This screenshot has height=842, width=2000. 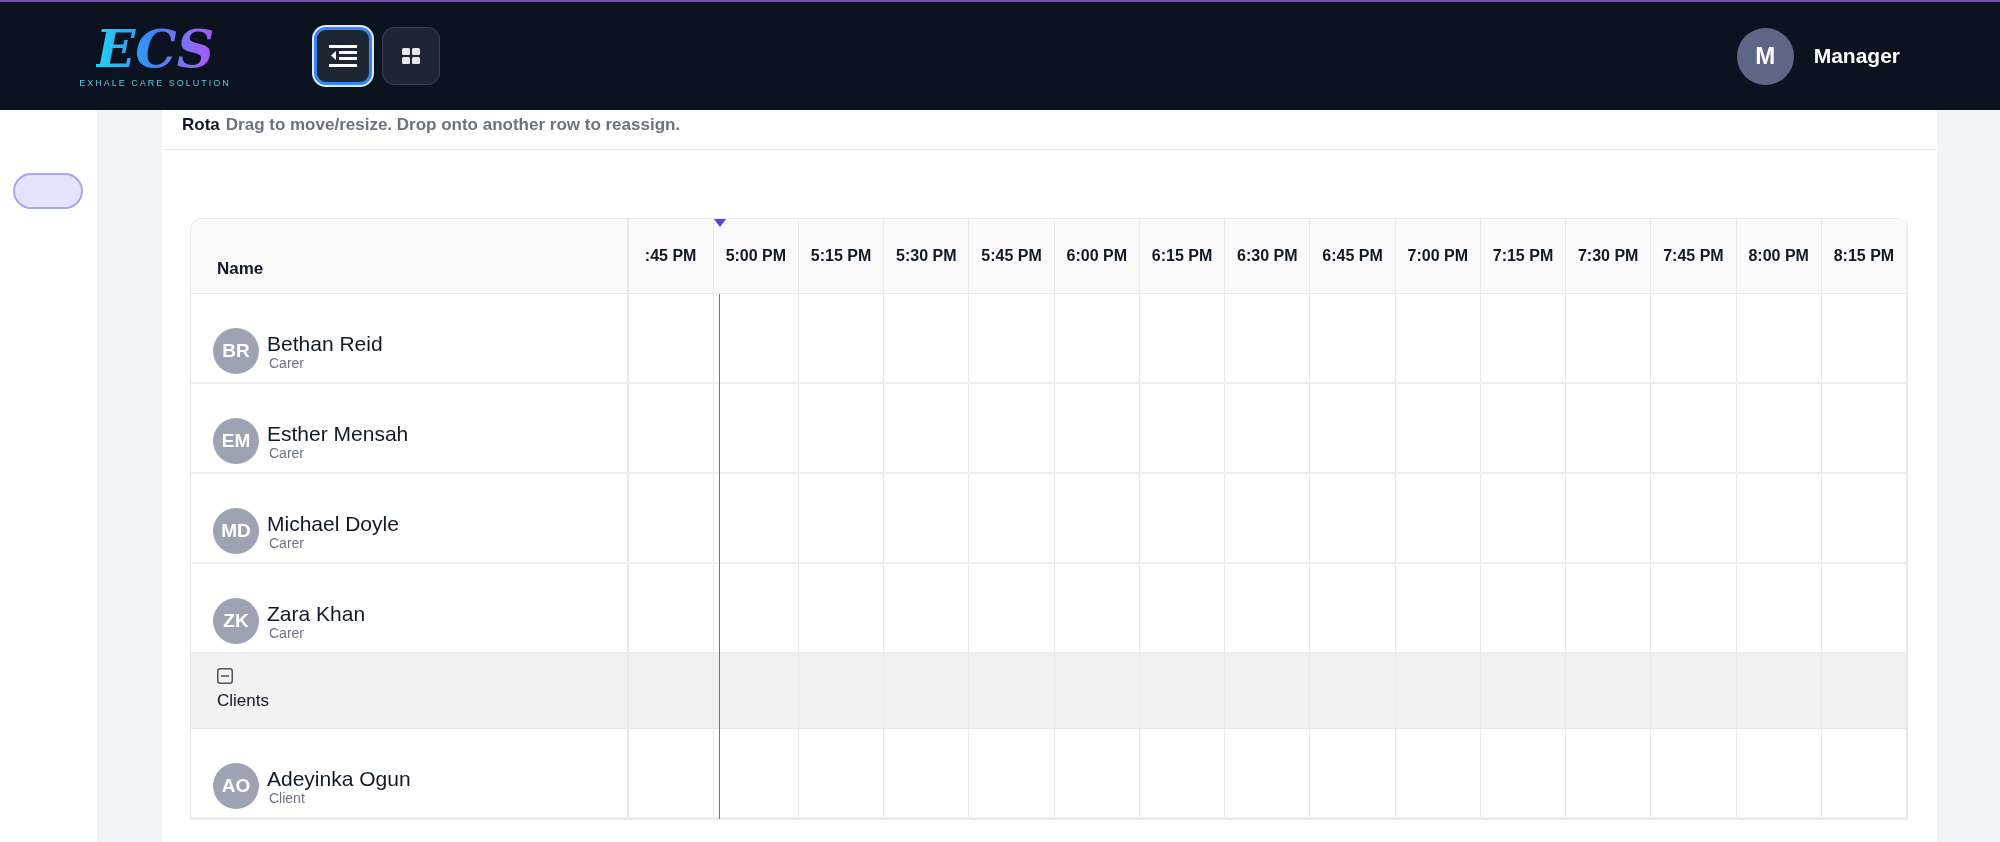 I want to click on list-collapse-icon, so click(x=343, y=56).